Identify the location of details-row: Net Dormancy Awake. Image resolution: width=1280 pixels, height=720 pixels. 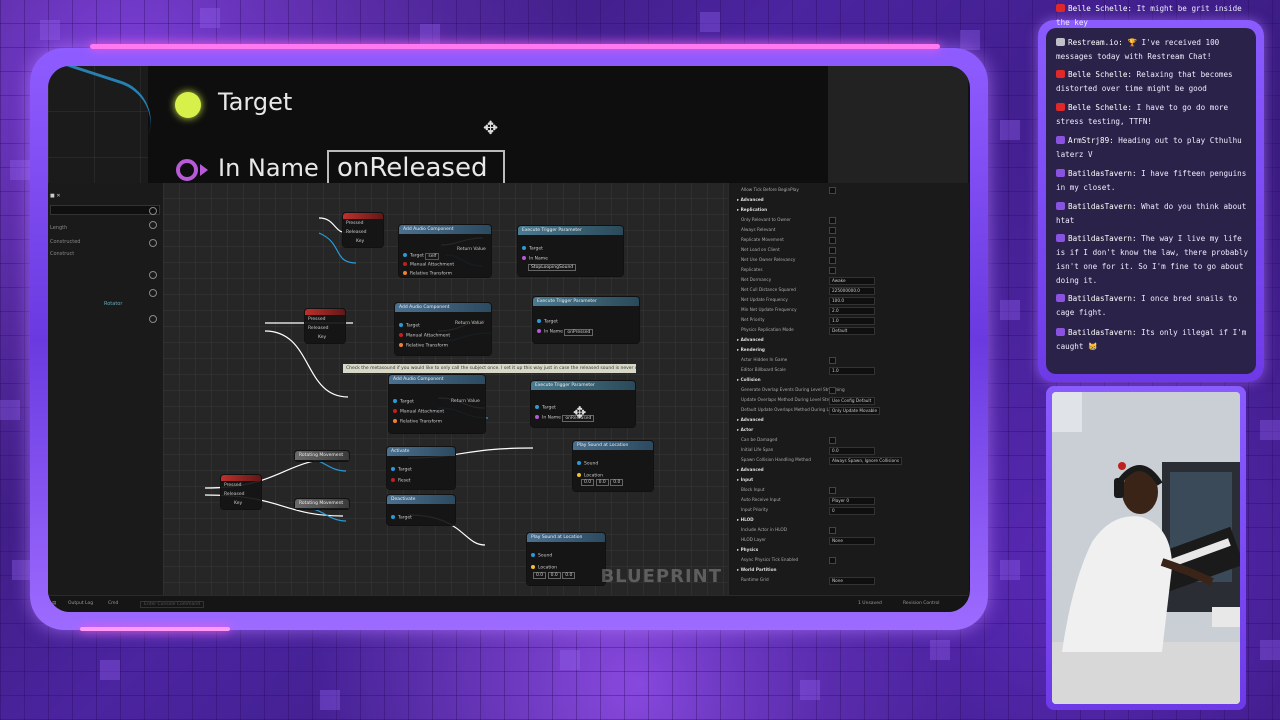
(849, 281).